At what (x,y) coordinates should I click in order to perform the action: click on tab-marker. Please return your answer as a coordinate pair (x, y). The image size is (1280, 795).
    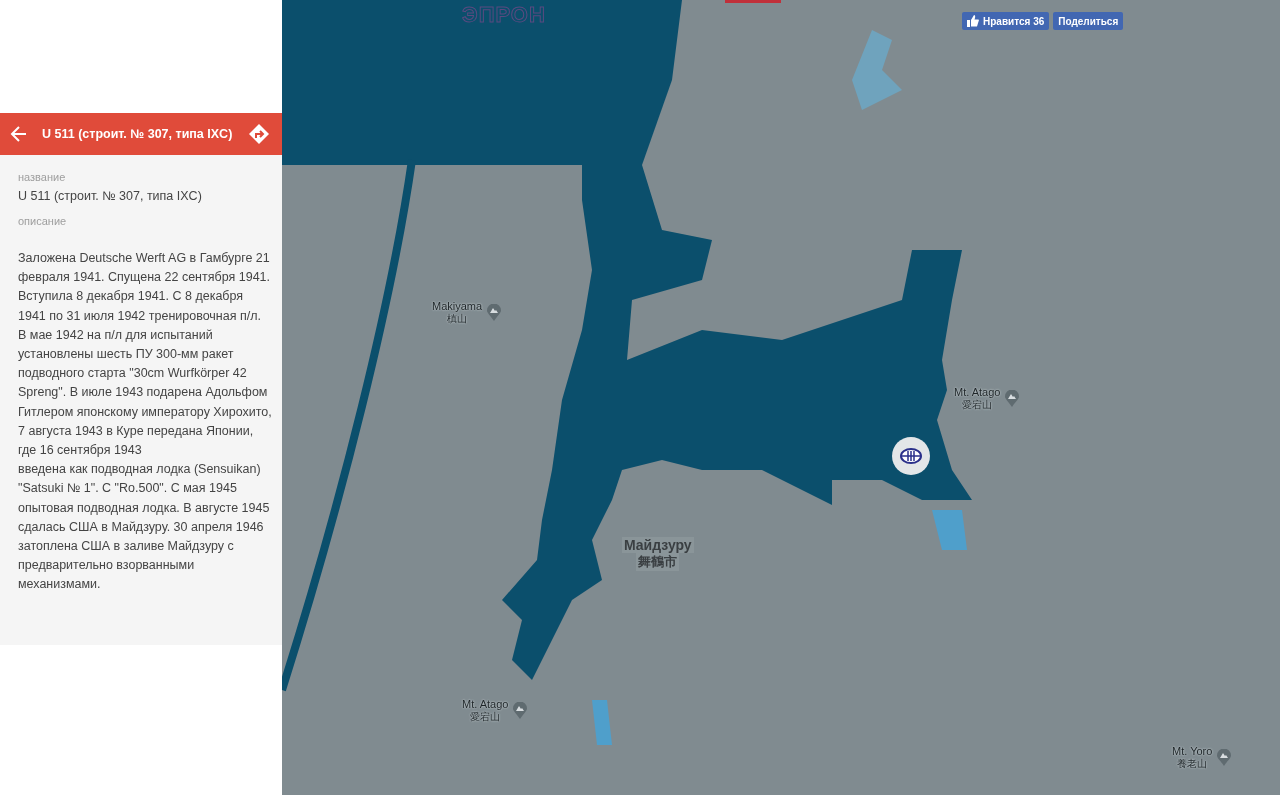
    Looking at the image, I should click on (753, 1).